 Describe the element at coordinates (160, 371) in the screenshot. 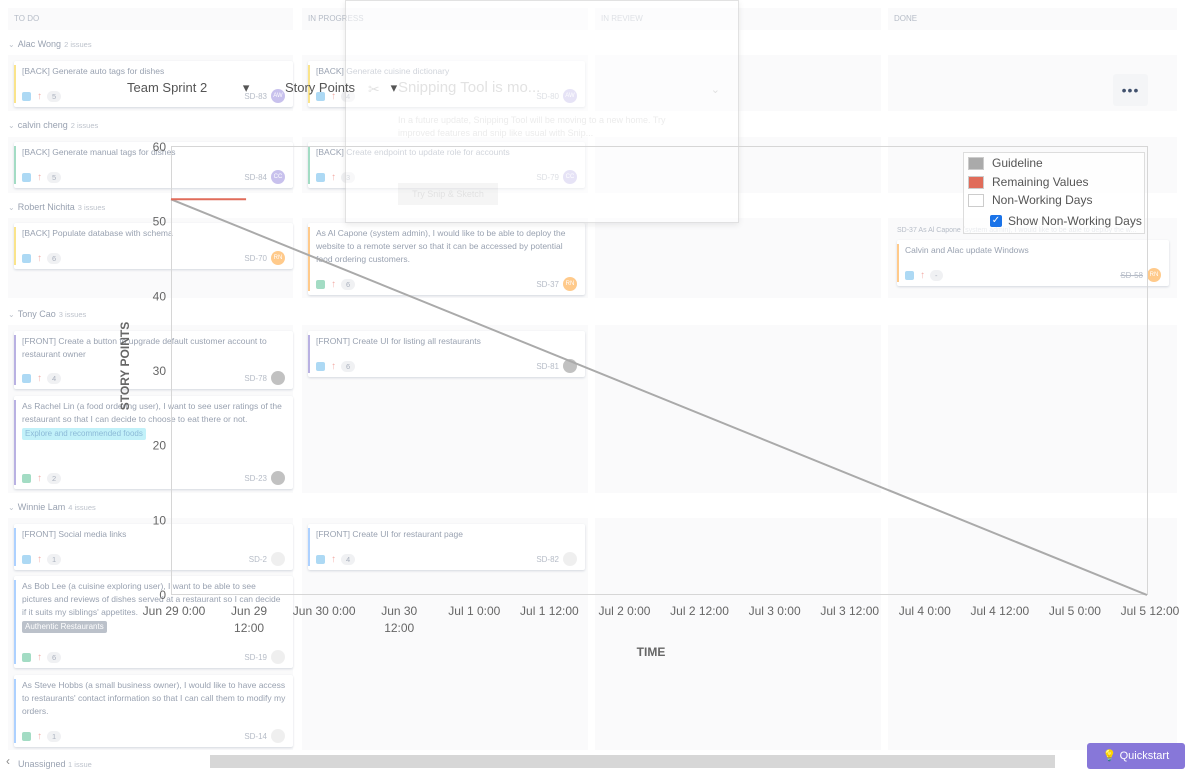

I see `y-tick-label: 30` at that location.